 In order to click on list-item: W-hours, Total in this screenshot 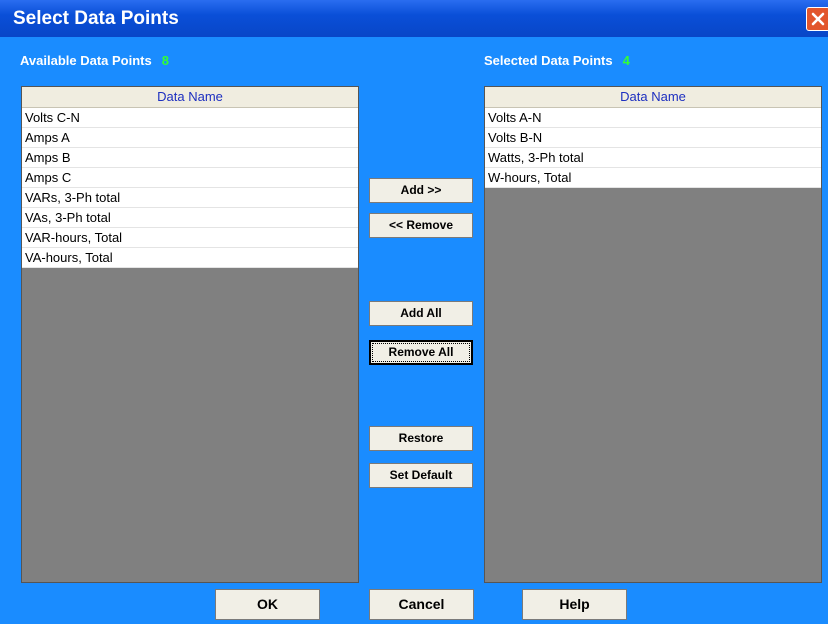, I will do `click(653, 178)`.